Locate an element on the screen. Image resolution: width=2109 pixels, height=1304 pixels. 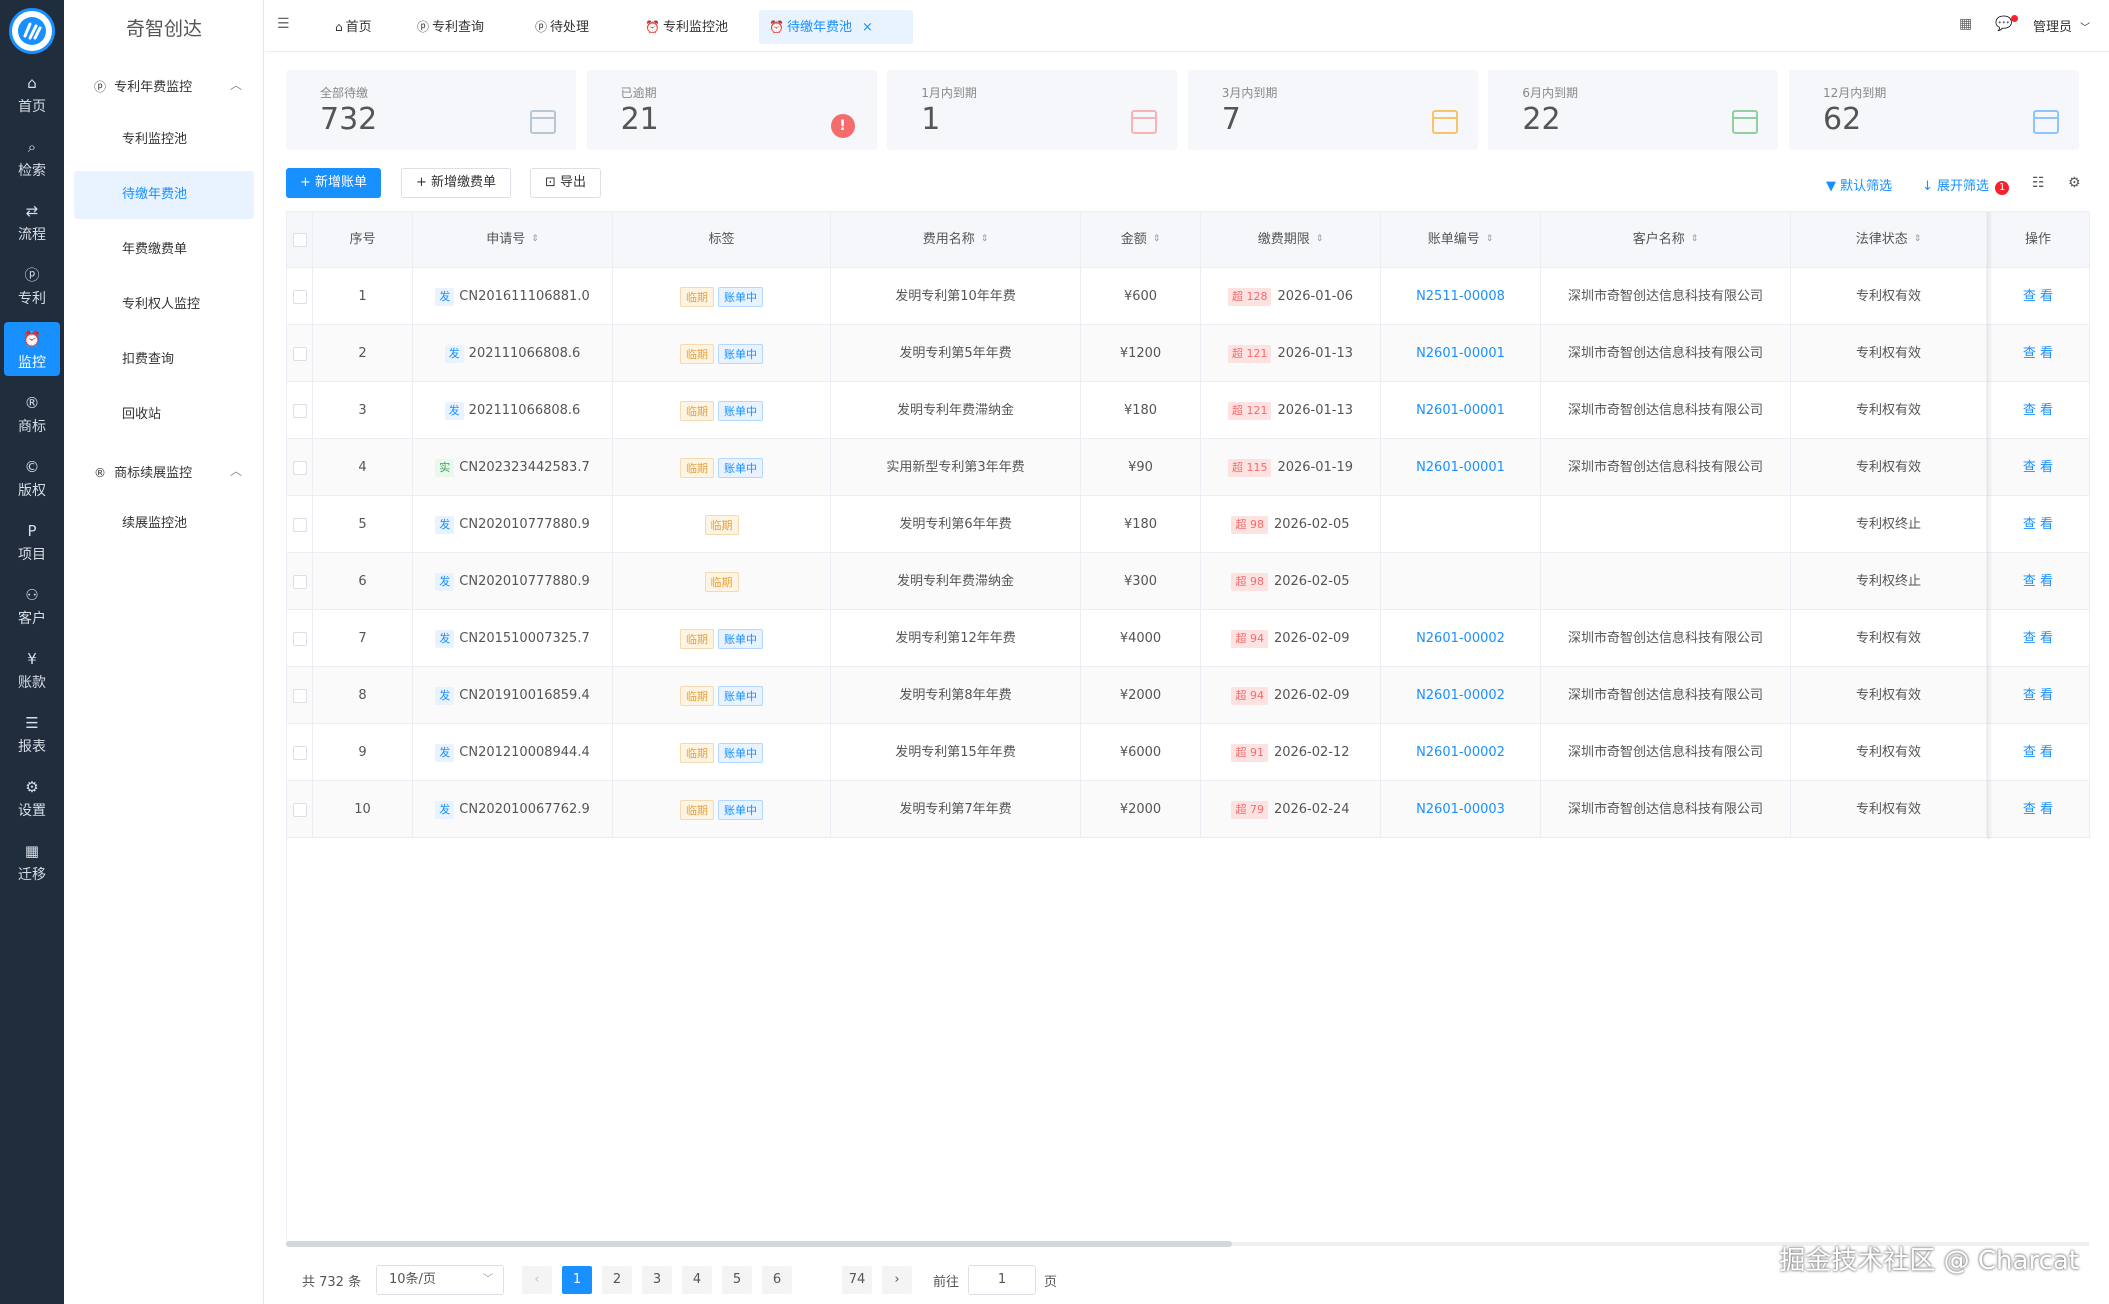
rail-patent: ⓟ 专利 is located at coordinates (32, 285).